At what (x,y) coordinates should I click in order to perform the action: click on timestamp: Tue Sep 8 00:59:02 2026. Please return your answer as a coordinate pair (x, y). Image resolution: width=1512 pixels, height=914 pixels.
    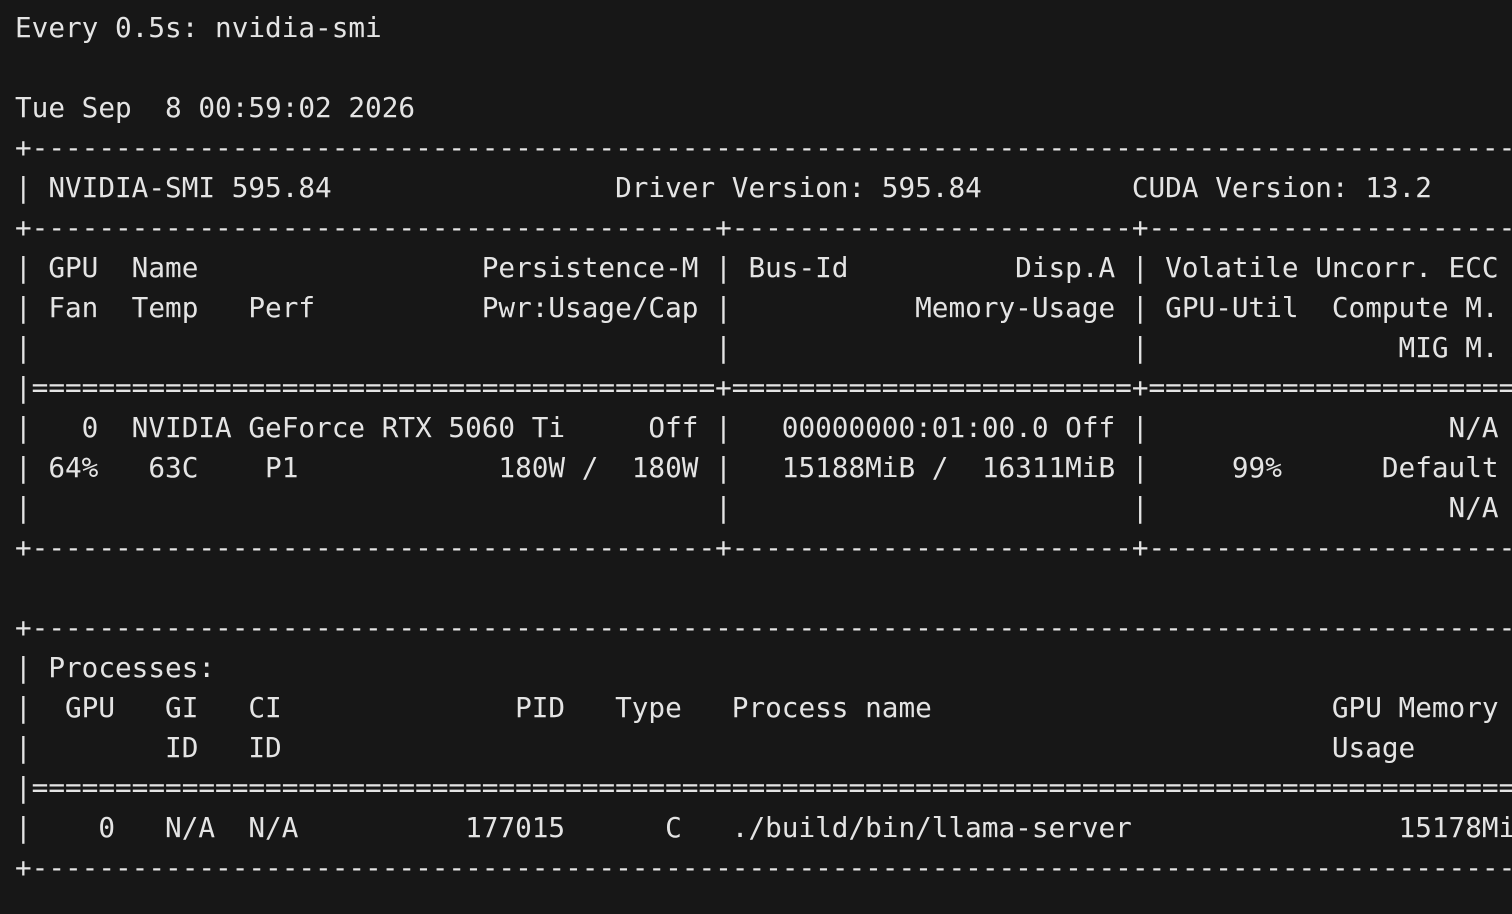
    Looking at the image, I should click on (215, 107).